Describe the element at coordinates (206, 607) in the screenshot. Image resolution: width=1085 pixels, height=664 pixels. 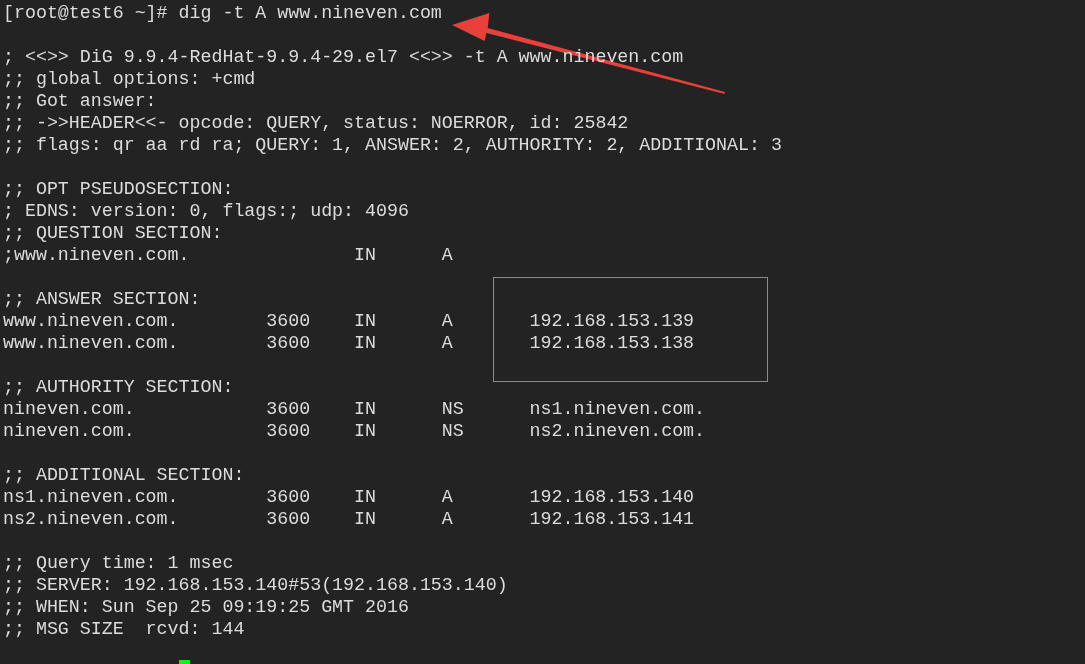
I see `terminal-line: ;; WHEN: Sun Sep 25 09:19:25 GMT 2016` at that location.